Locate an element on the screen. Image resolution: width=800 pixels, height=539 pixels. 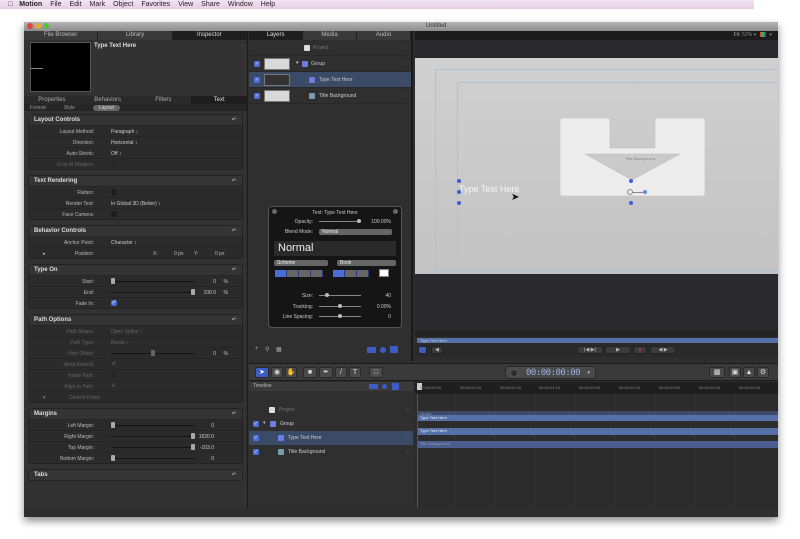
line-spacing-slider is located at coordinates (340, 316).